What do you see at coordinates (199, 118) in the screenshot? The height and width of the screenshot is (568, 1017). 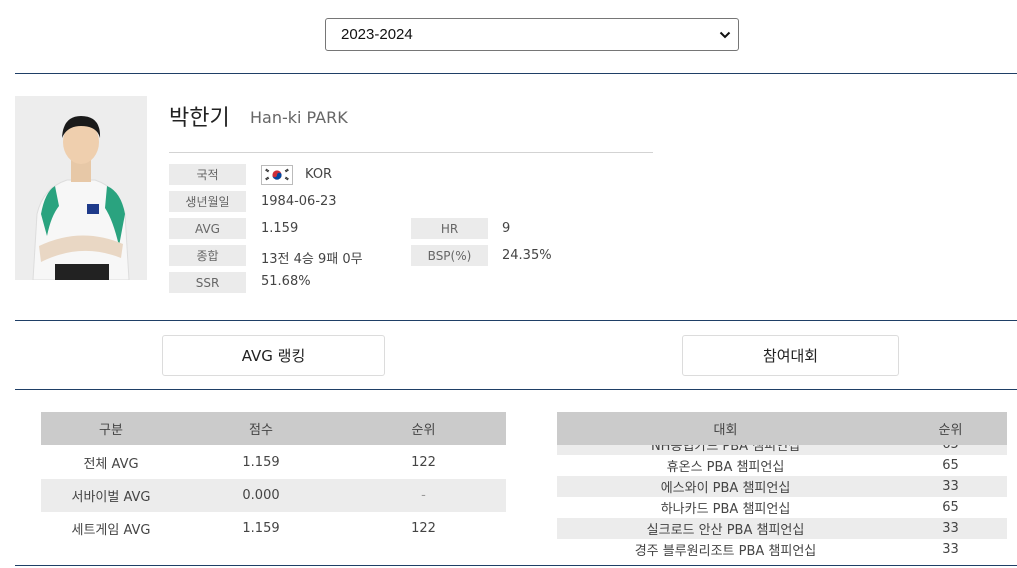 I see `player-name-korean: 박한기` at bounding box center [199, 118].